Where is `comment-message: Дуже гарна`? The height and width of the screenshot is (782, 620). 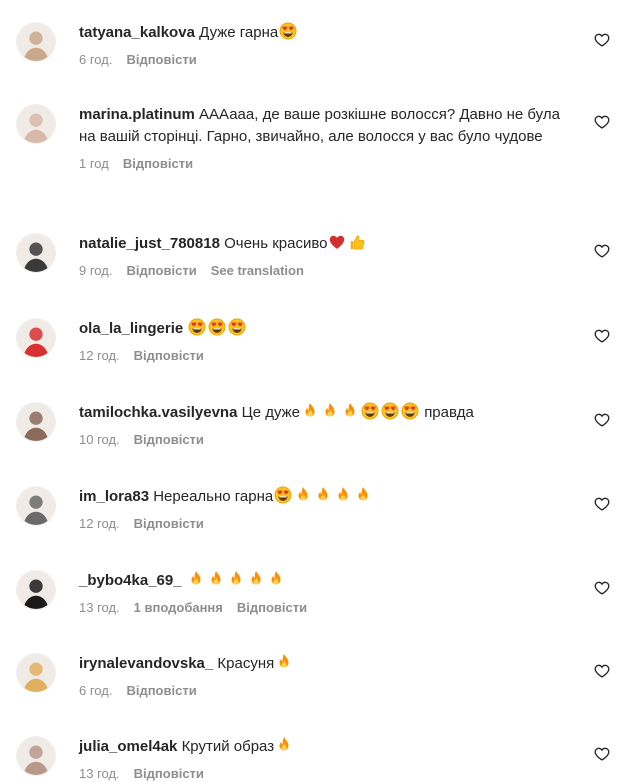
comment-message: Дуже гарна is located at coordinates (239, 32).